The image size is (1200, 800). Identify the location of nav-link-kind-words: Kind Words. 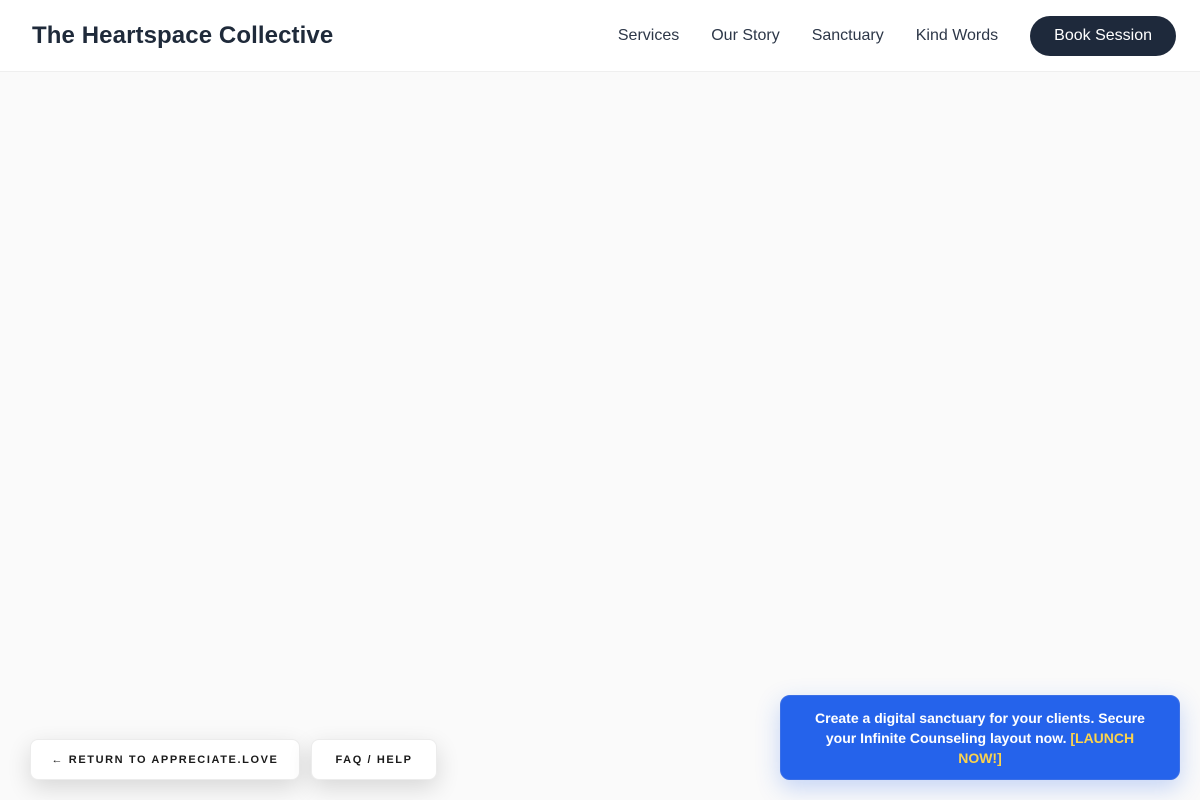
(957, 36).